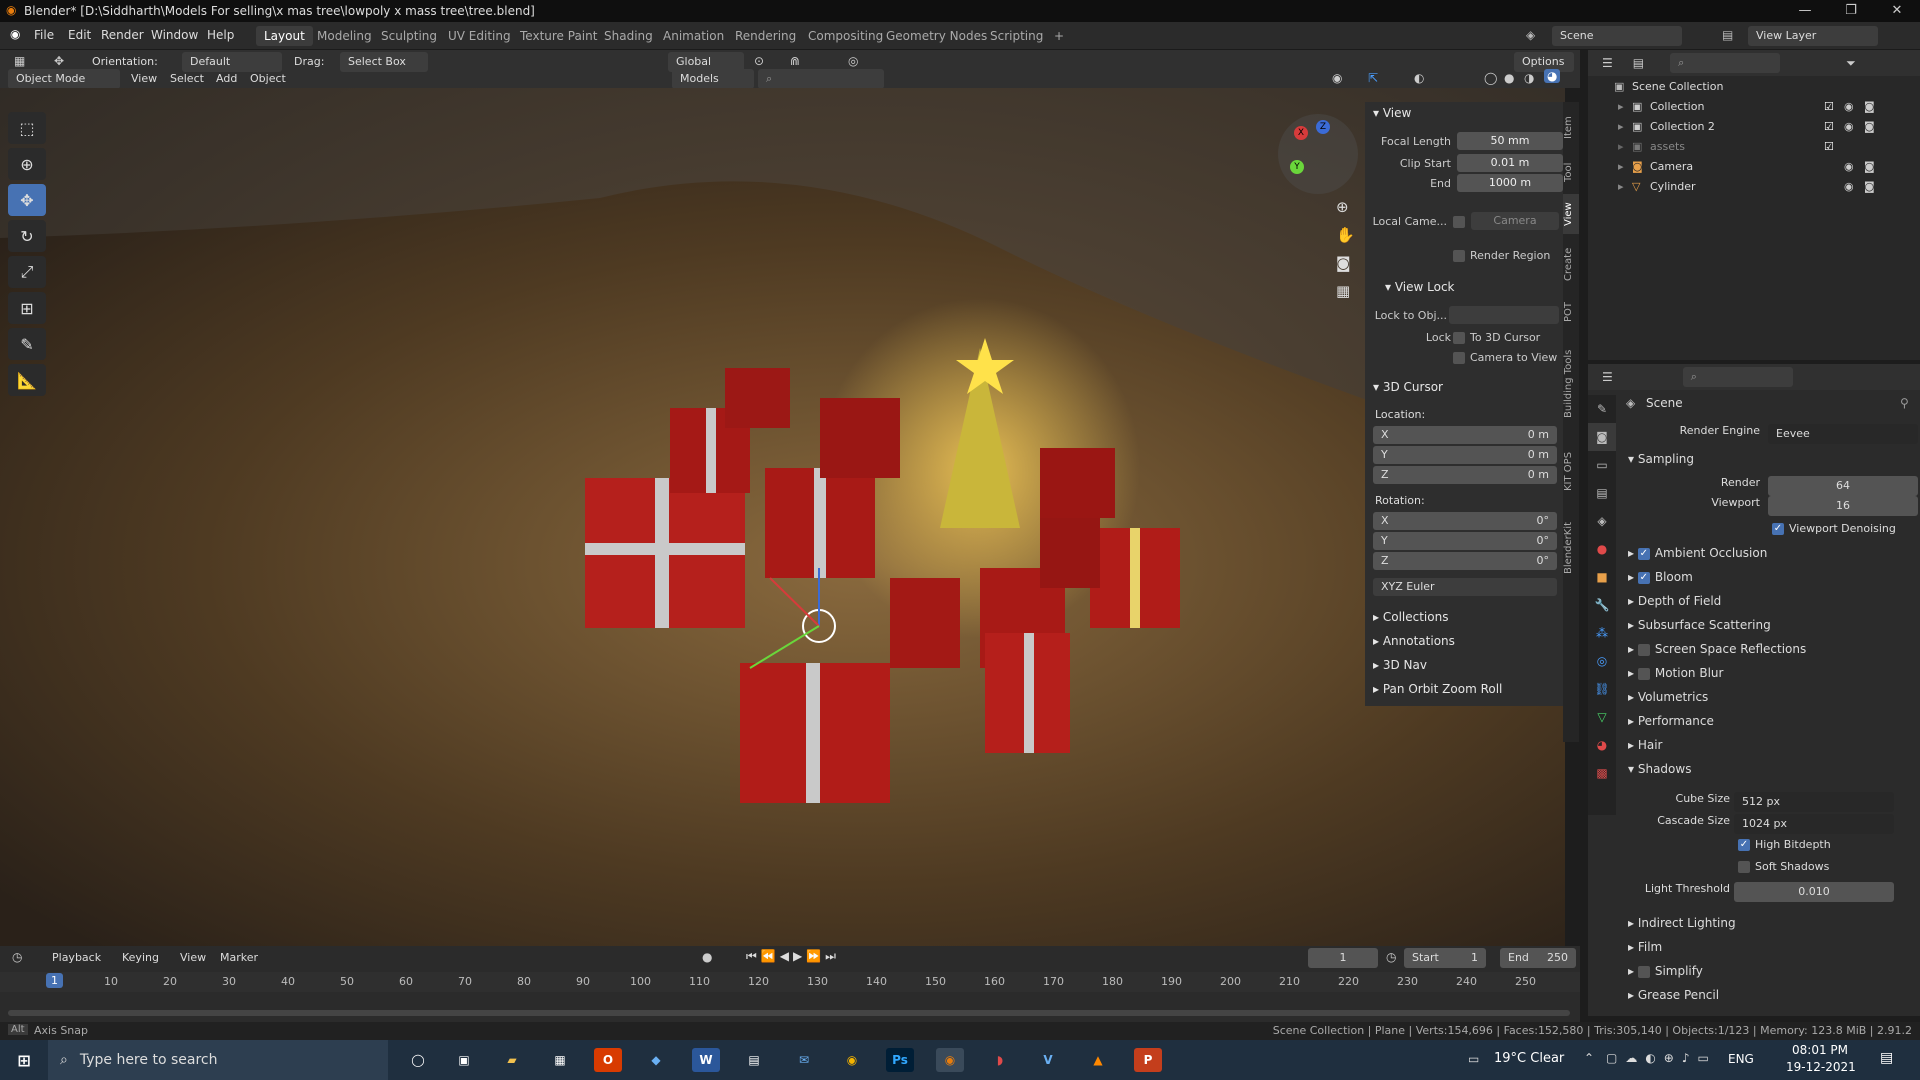 The width and height of the screenshot is (1920, 1080). I want to click on lock-to-object-field, so click(1504, 315).